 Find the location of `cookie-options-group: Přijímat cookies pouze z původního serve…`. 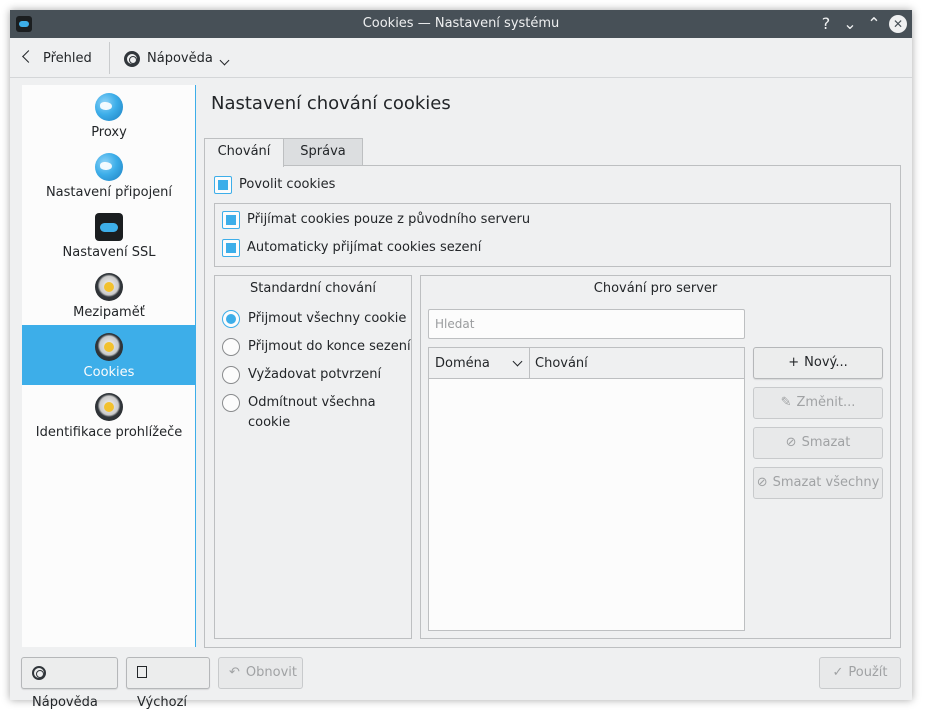

cookie-options-group: Přijímat cookies pouze z původního serve… is located at coordinates (552, 235).